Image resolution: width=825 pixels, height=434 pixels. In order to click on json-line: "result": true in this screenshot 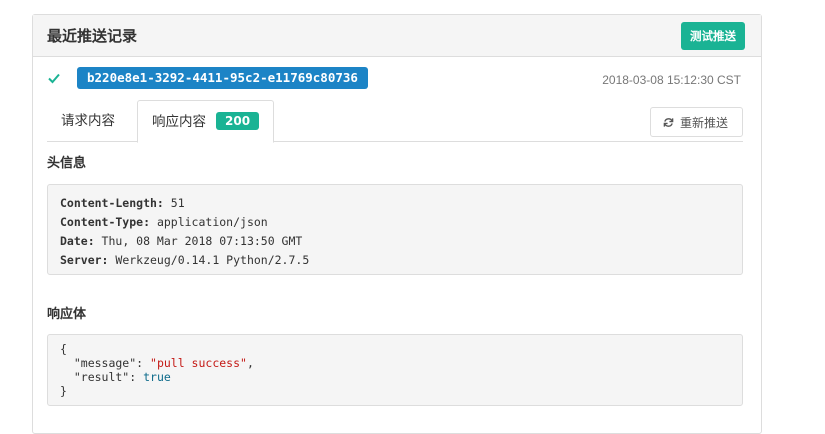, I will do `click(395, 377)`.